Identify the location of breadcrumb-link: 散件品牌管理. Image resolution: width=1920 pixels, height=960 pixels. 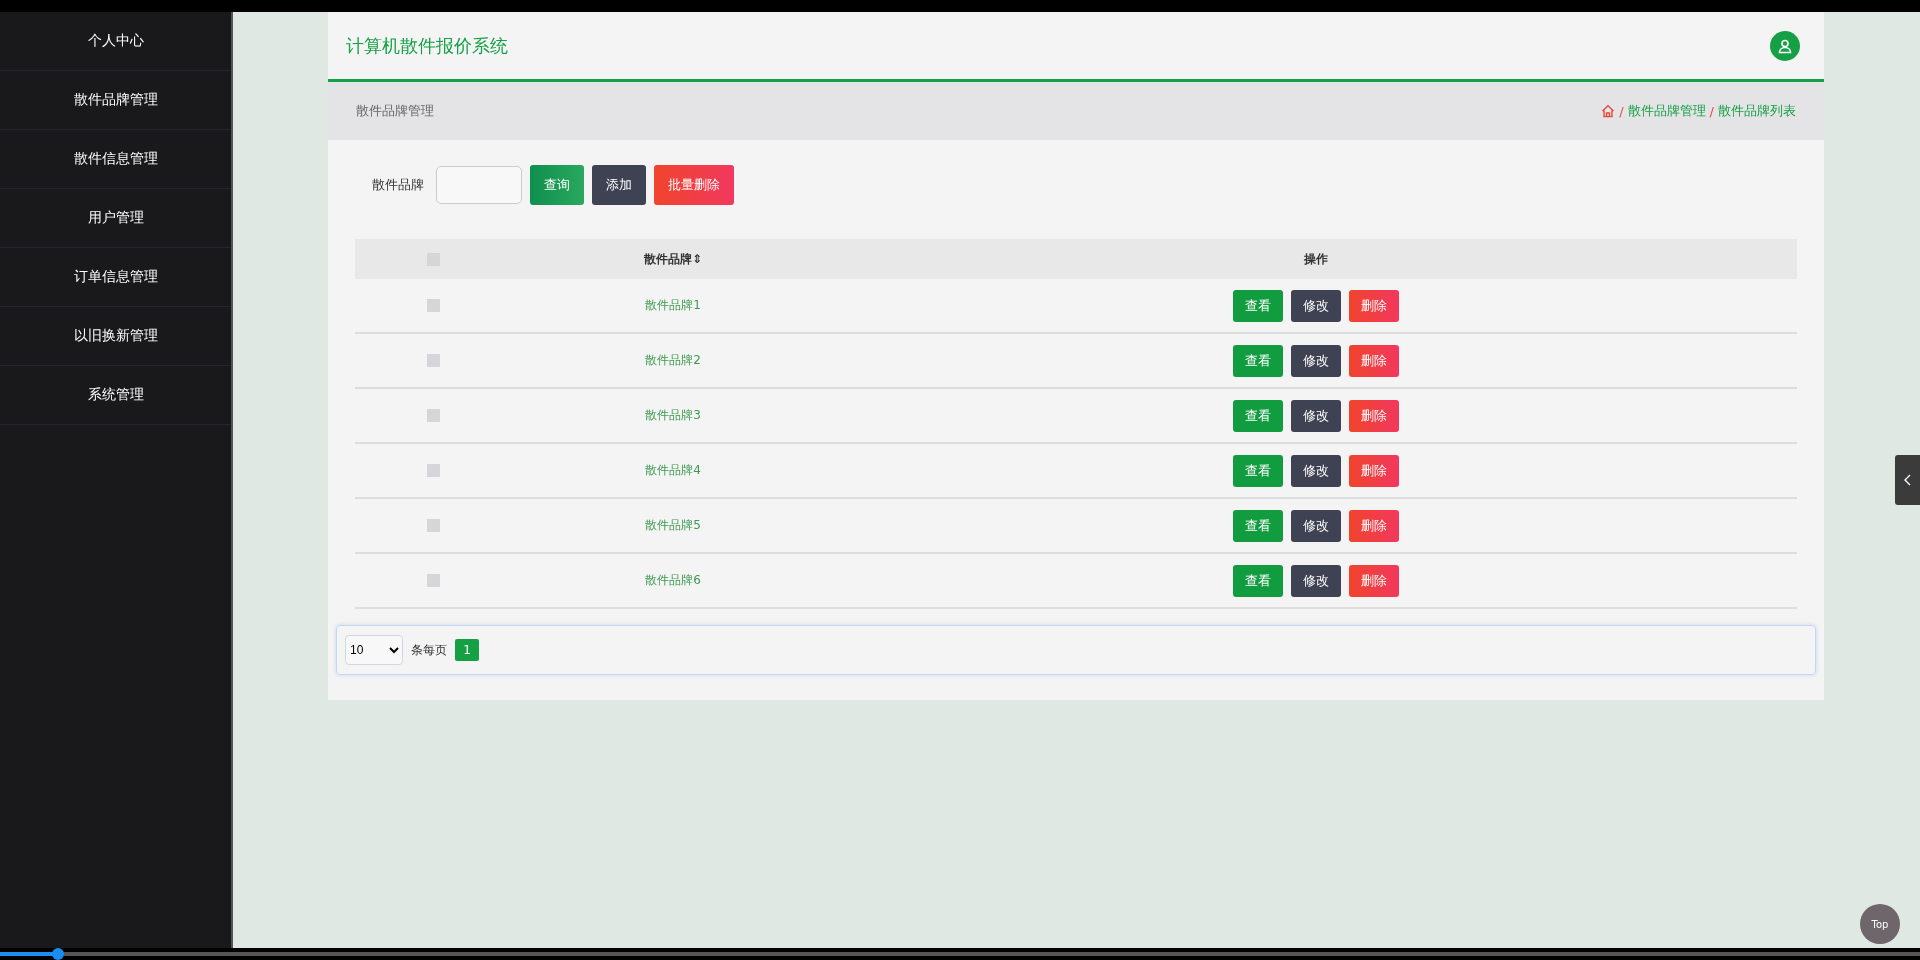
(1666, 111).